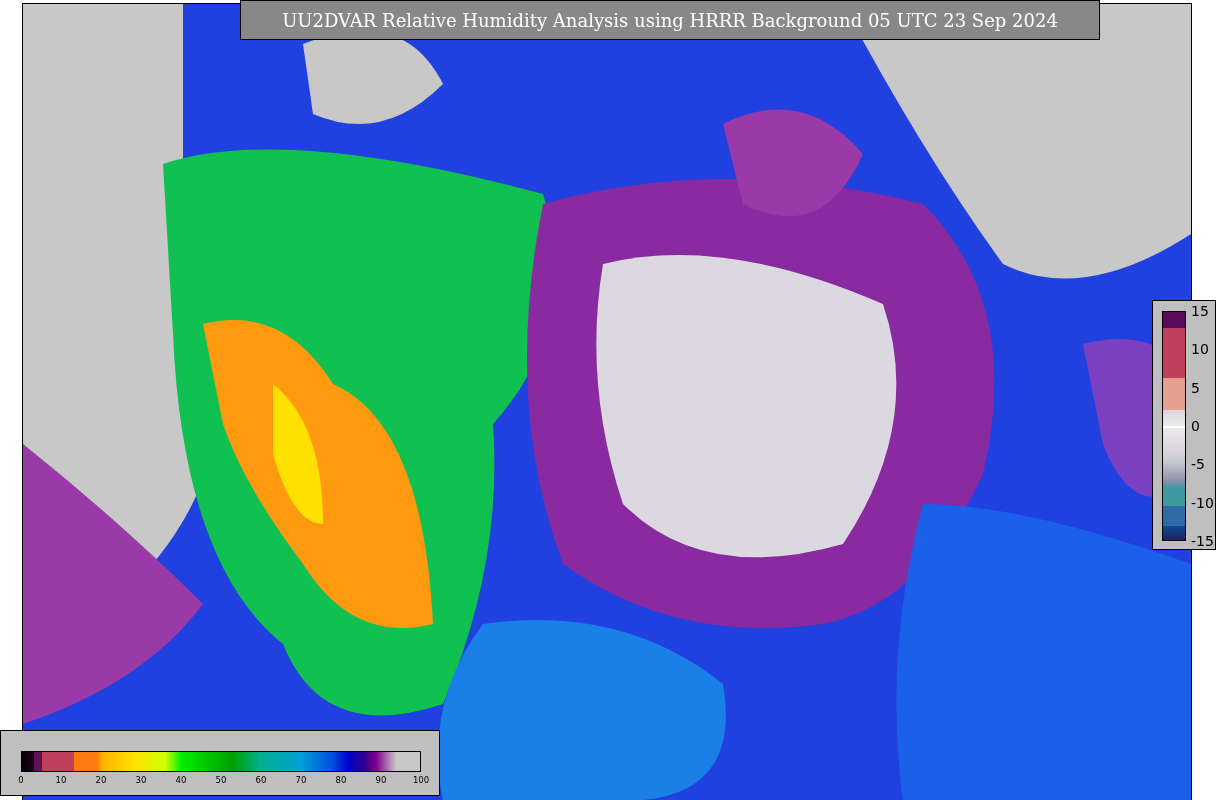 The image size is (1216, 800). What do you see at coordinates (421, 780) in the screenshot?
I see `tick-label: 100` at bounding box center [421, 780].